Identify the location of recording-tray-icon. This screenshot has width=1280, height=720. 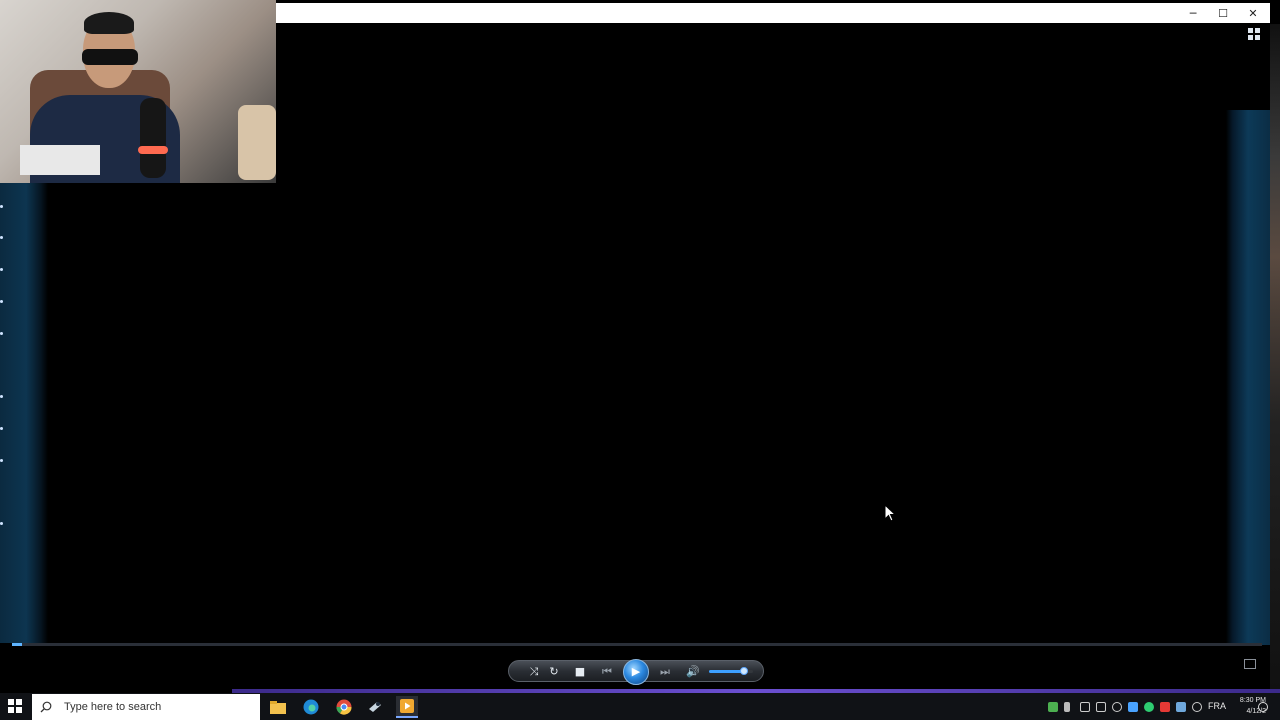
(1165, 707).